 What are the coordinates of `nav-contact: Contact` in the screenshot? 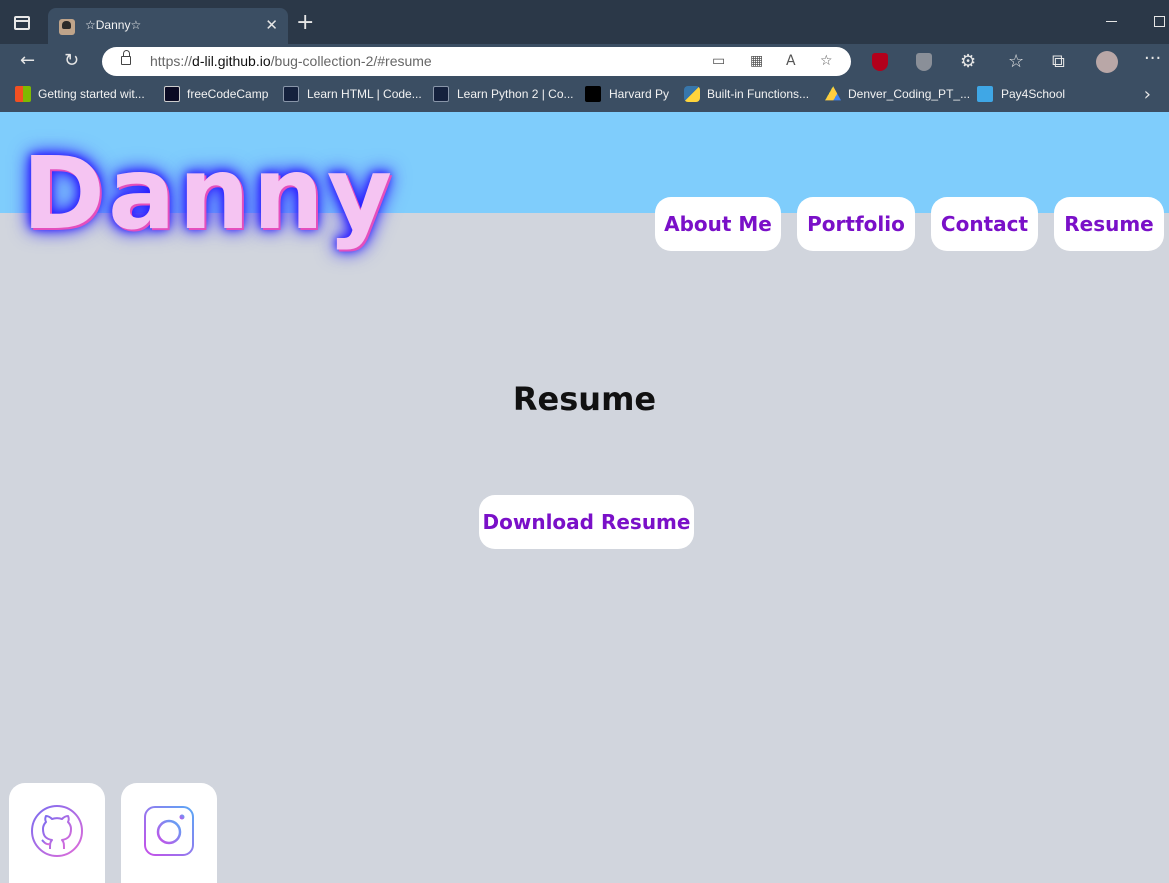 It's located at (984, 224).